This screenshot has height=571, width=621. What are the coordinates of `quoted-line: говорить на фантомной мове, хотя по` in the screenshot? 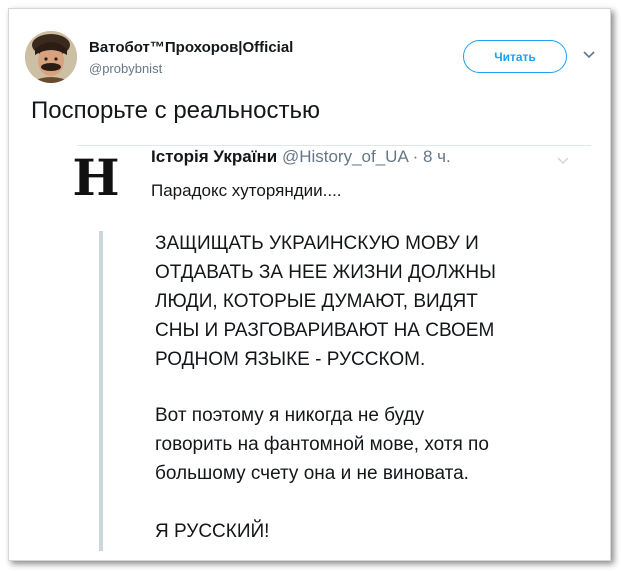 It's located at (322, 444).